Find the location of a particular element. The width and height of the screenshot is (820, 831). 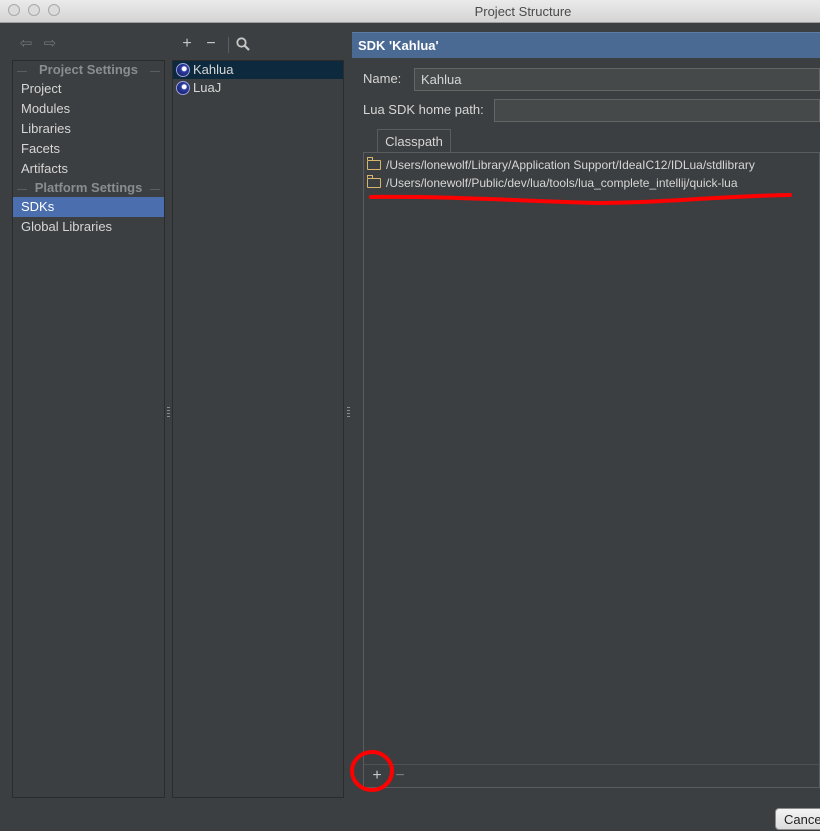

annotation-underline is located at coordinates (580, 199).